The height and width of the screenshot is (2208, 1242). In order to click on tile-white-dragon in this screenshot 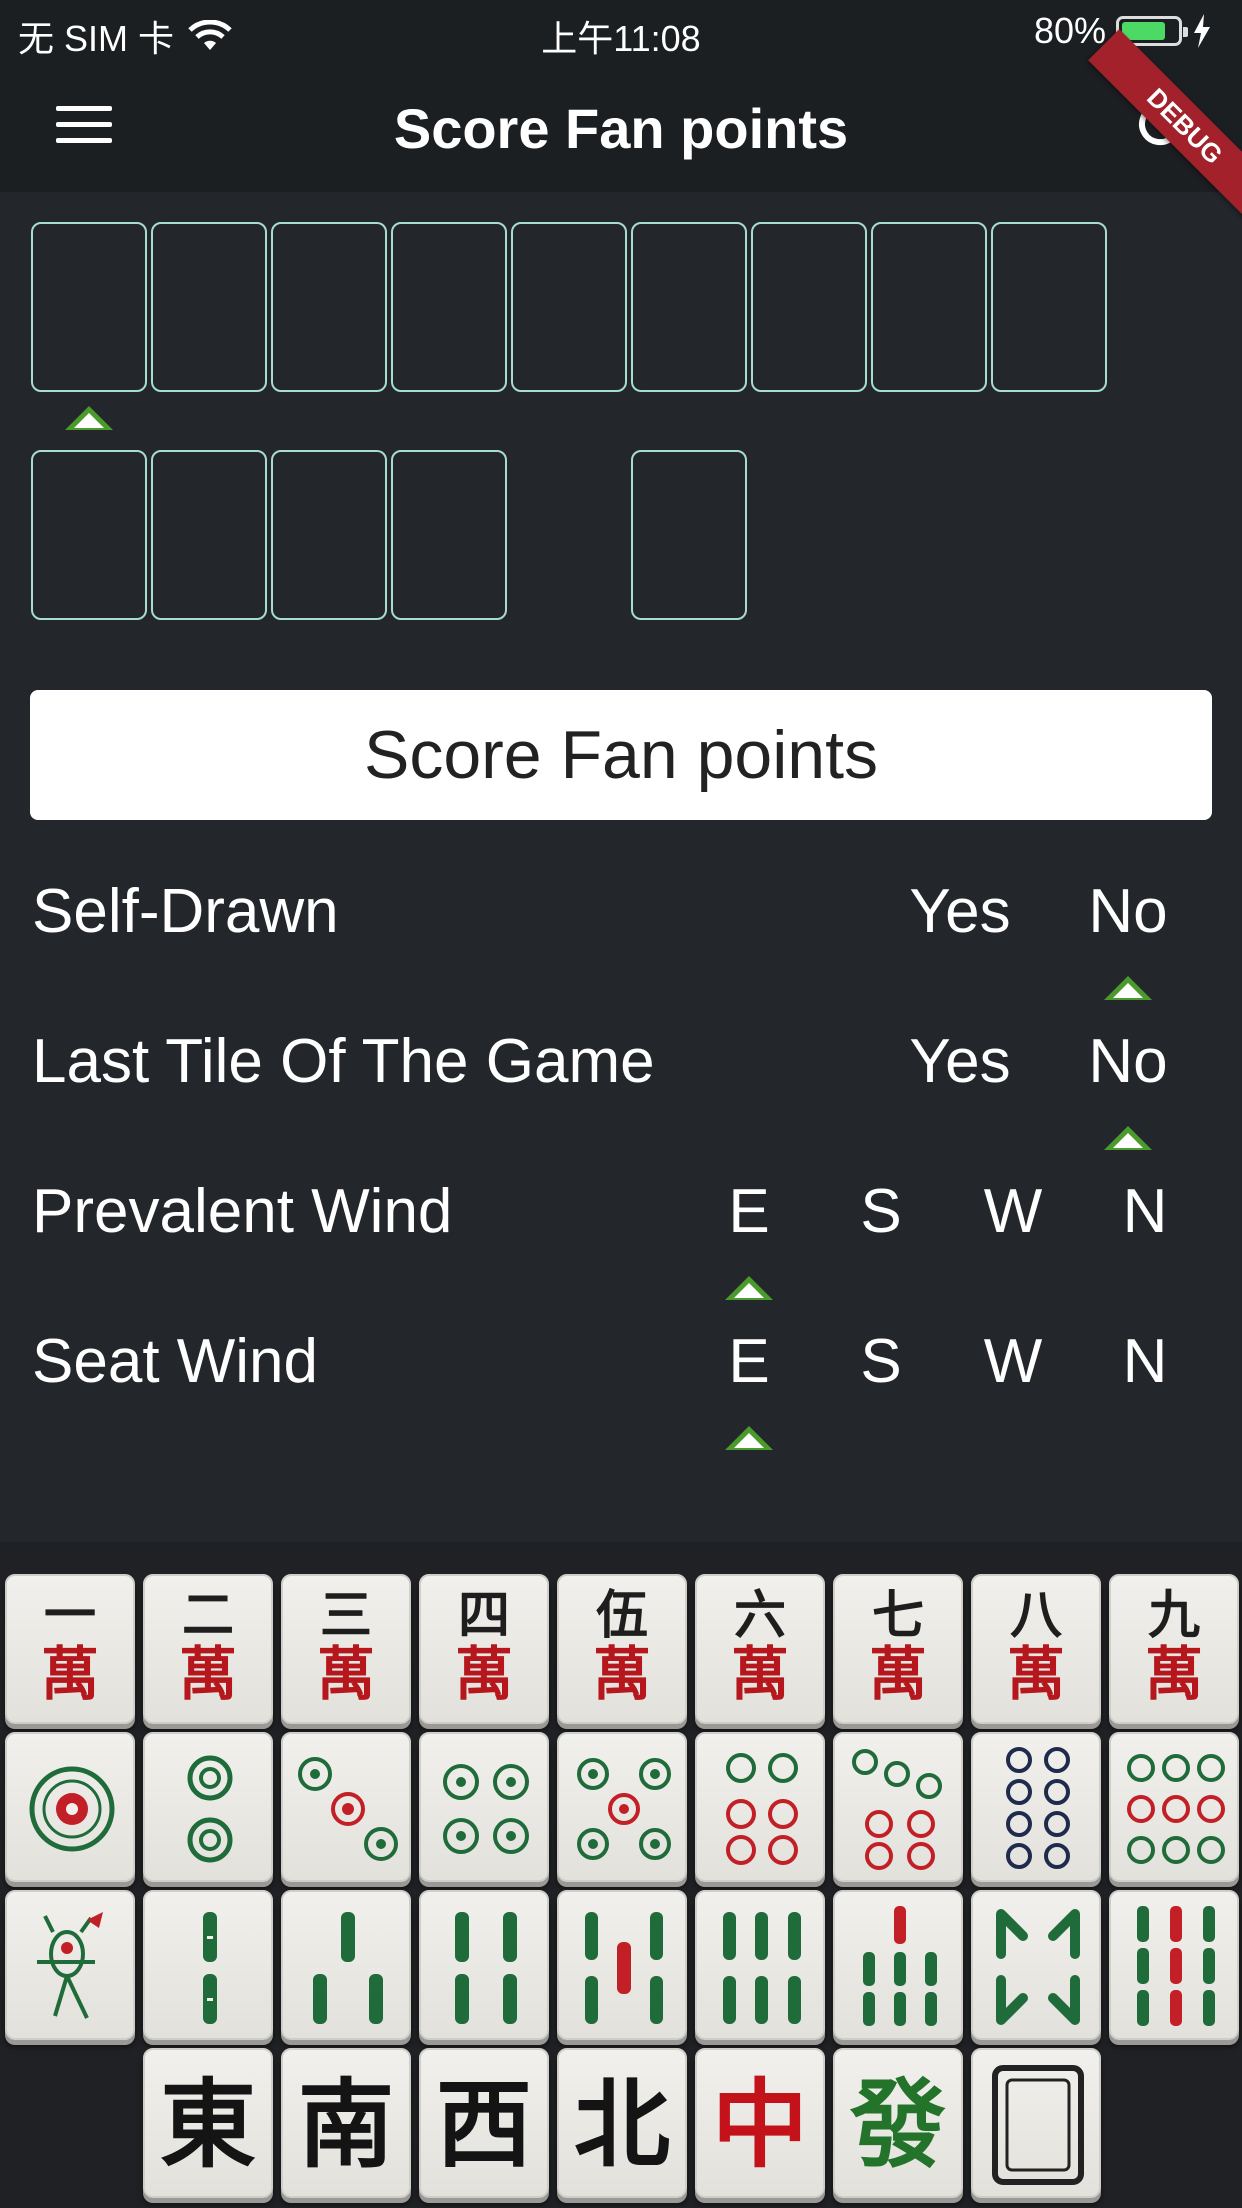, I will do `click(1036, 2123)`.